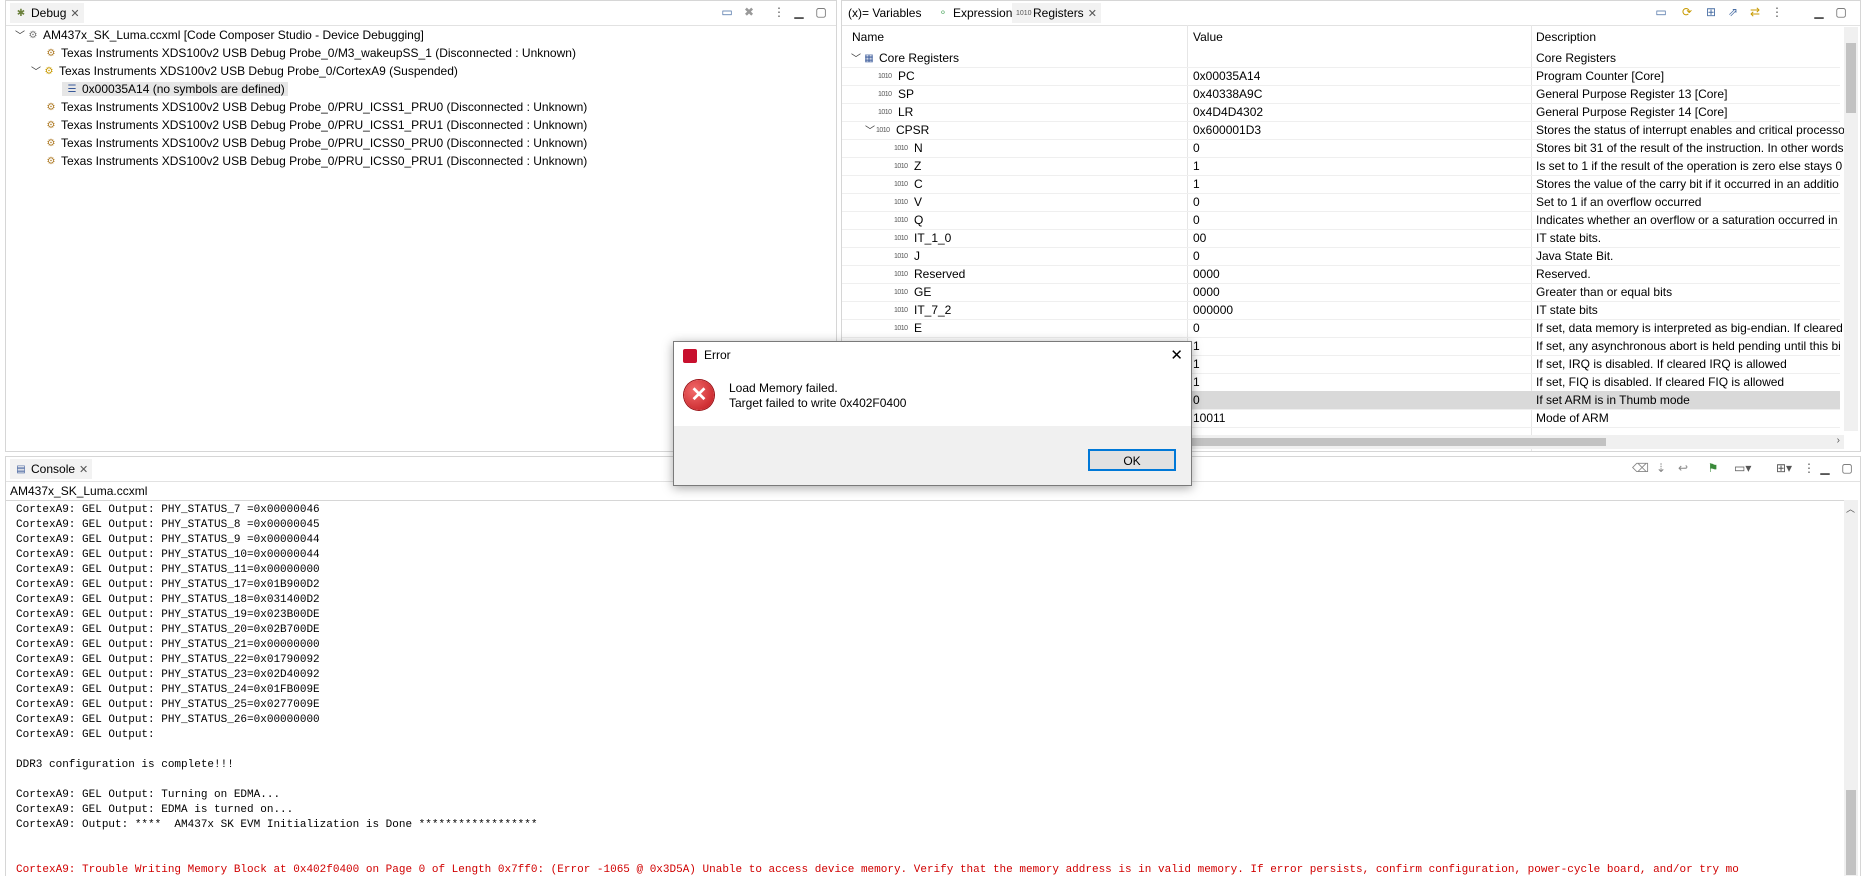  Describe the element at coordinates (1056, 13) in the screenshot. I see `tab-registers: 1010Registers ✕` at that location.